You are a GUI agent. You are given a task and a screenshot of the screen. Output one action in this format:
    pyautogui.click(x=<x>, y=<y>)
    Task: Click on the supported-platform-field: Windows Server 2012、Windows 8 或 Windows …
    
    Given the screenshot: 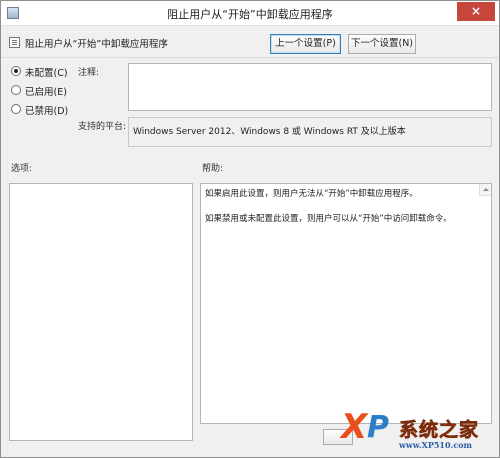 What is the action you would take?
    pyautogui.click(x=310, y=132)
    